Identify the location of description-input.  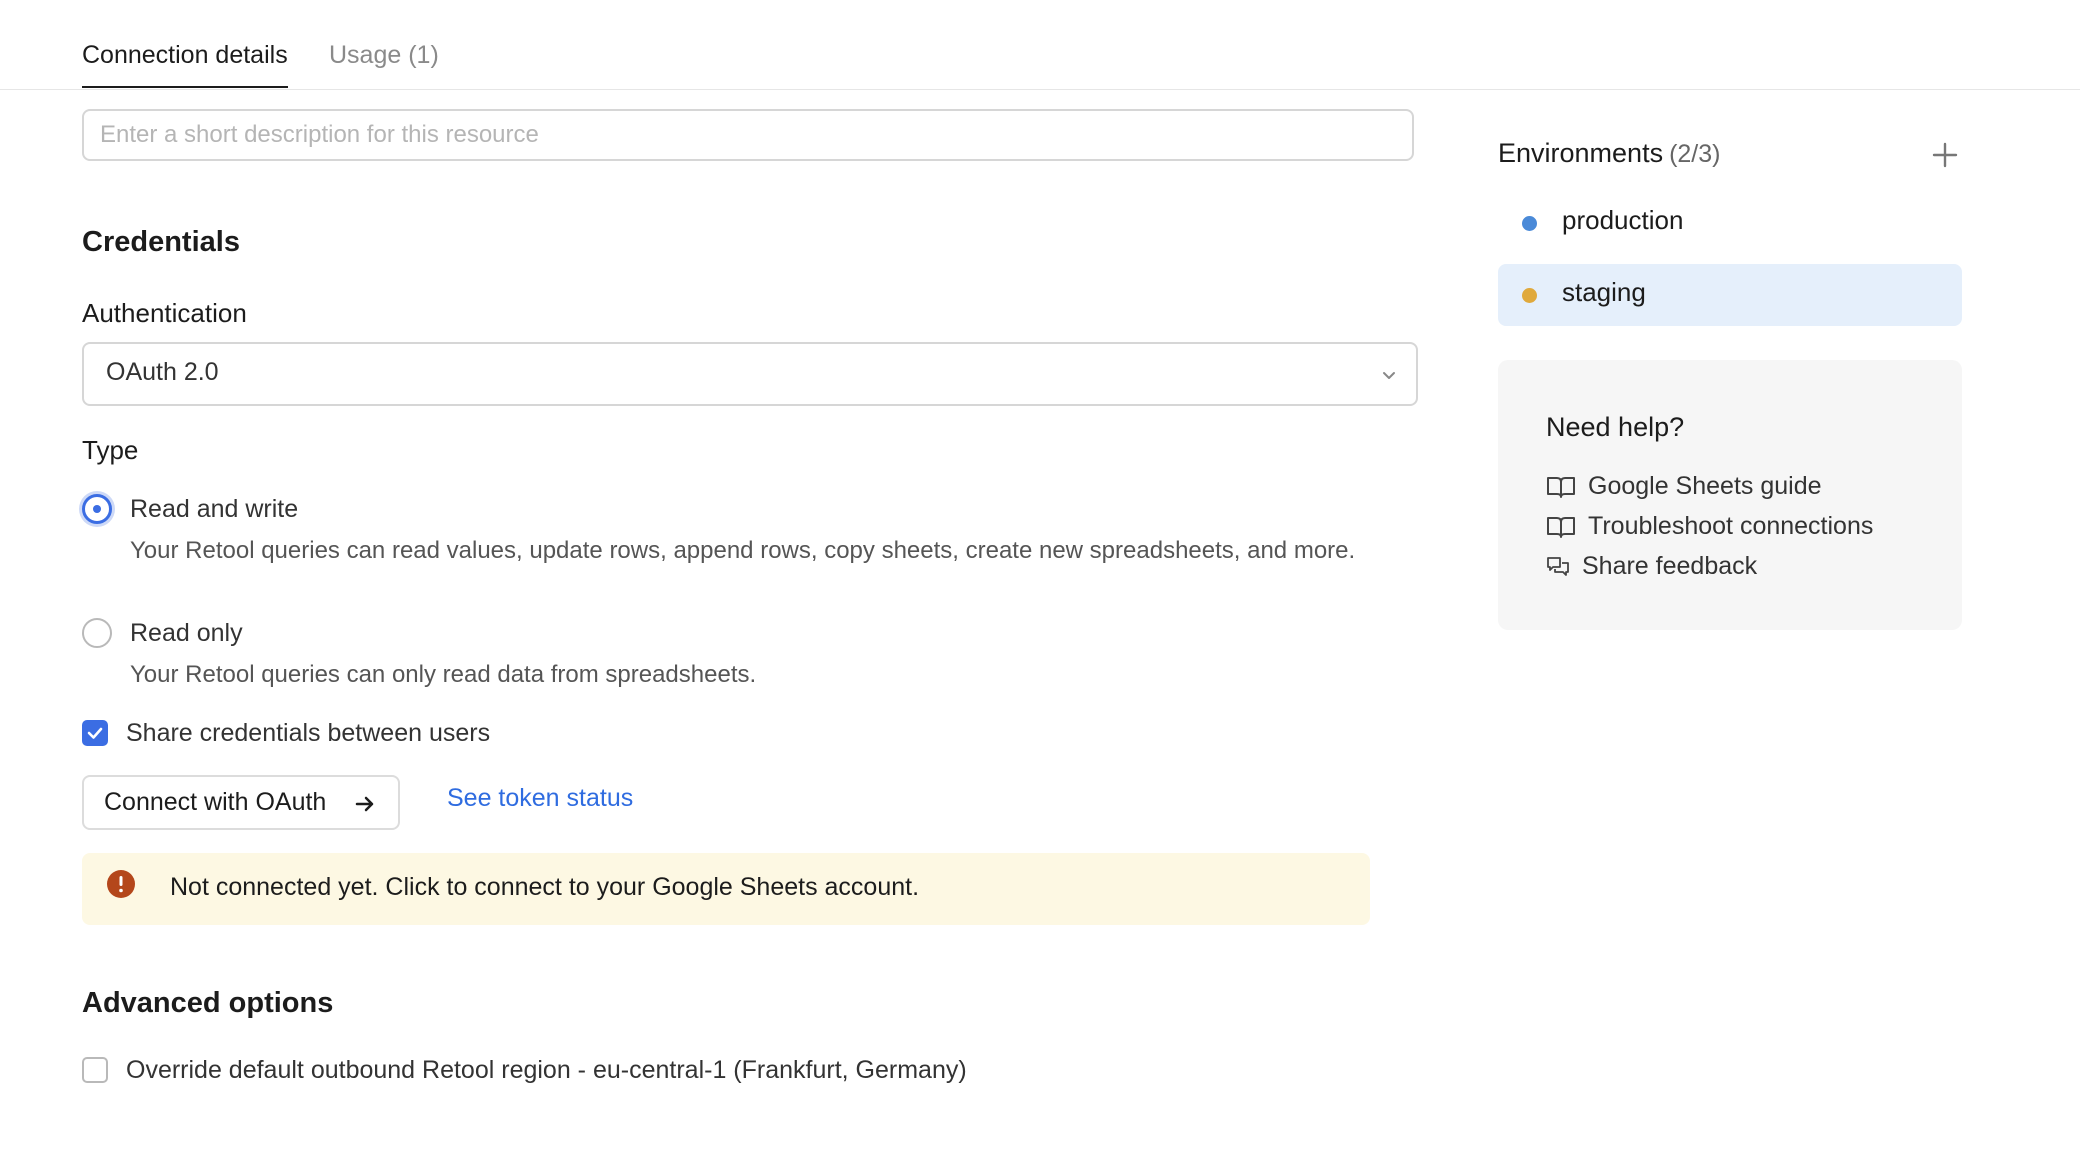
(748, 135).